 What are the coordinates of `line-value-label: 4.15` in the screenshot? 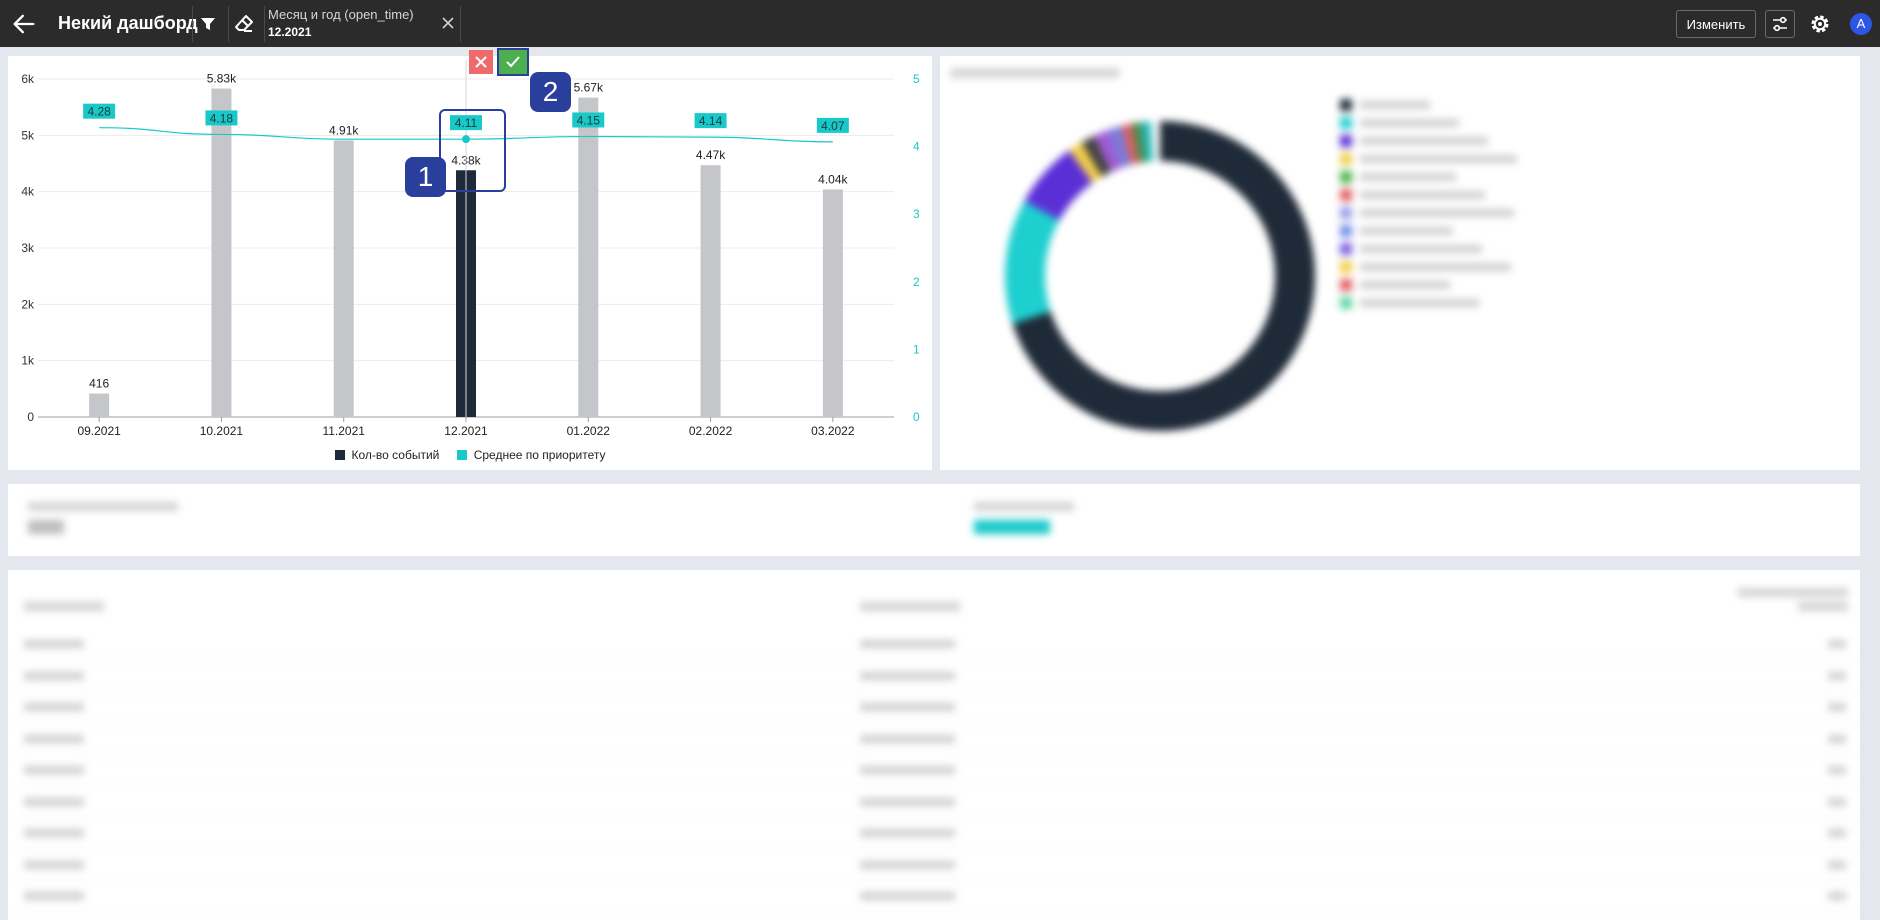 It's located at (589, 120).